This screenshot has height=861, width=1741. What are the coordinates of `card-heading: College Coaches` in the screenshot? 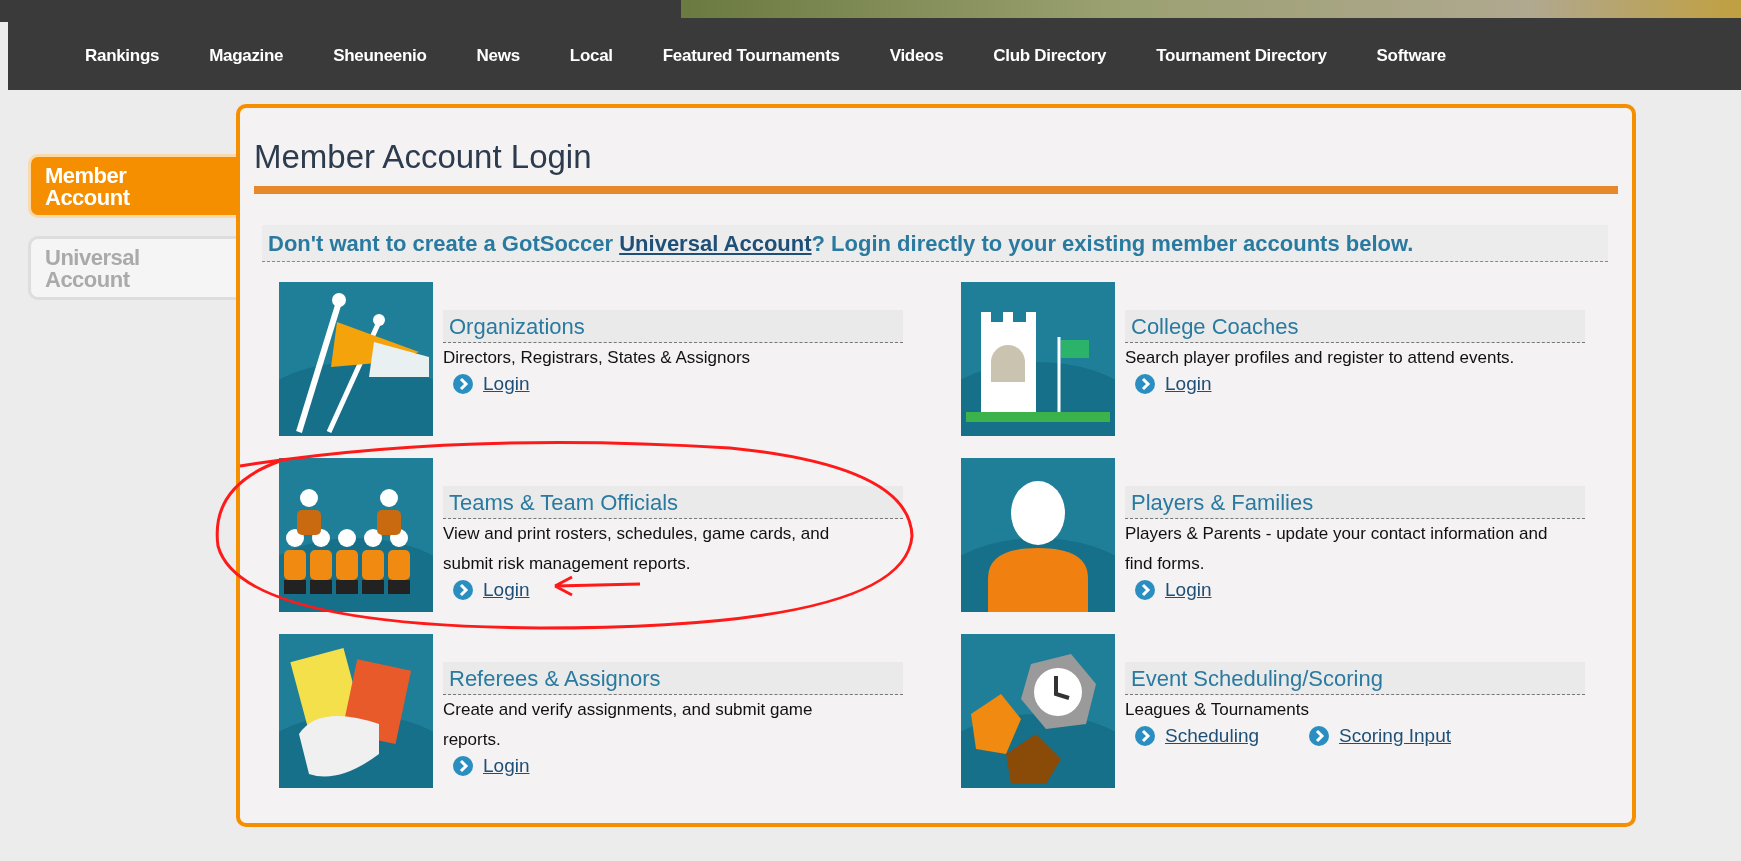 It's located at (1355, 326).